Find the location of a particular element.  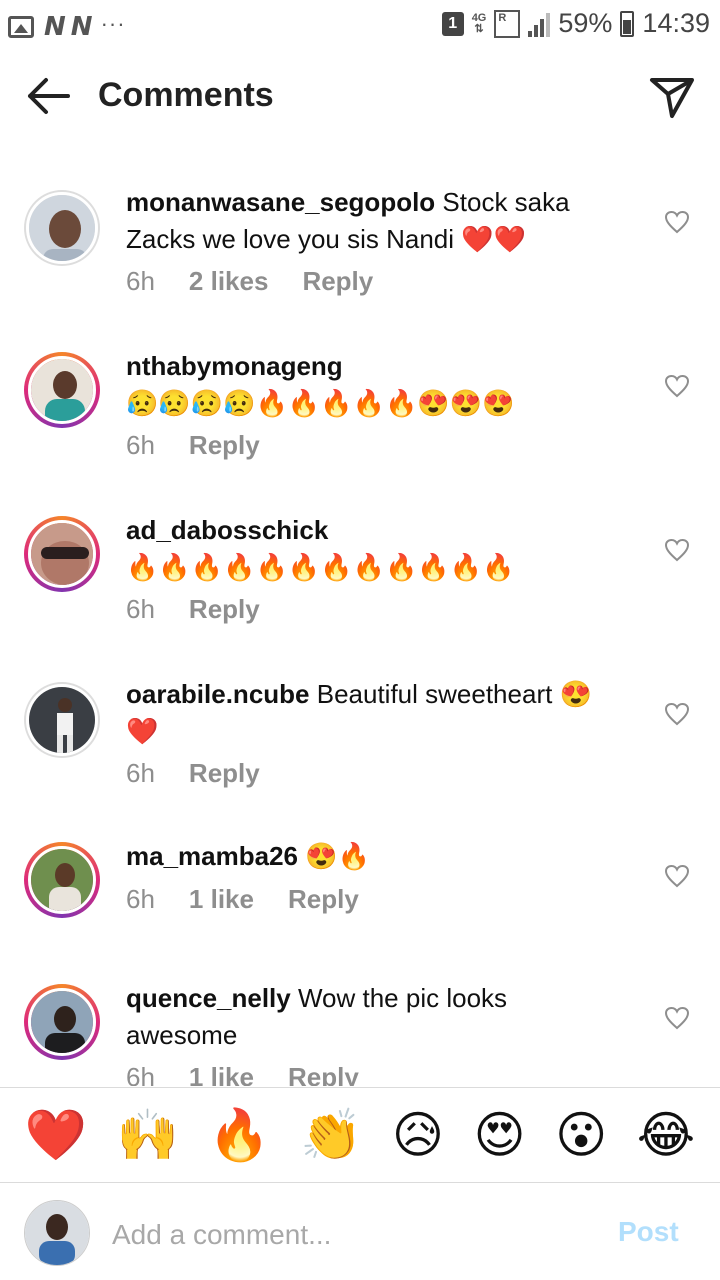

comment-username: monanwasane_segopolo is located at coordinates (280, 202).